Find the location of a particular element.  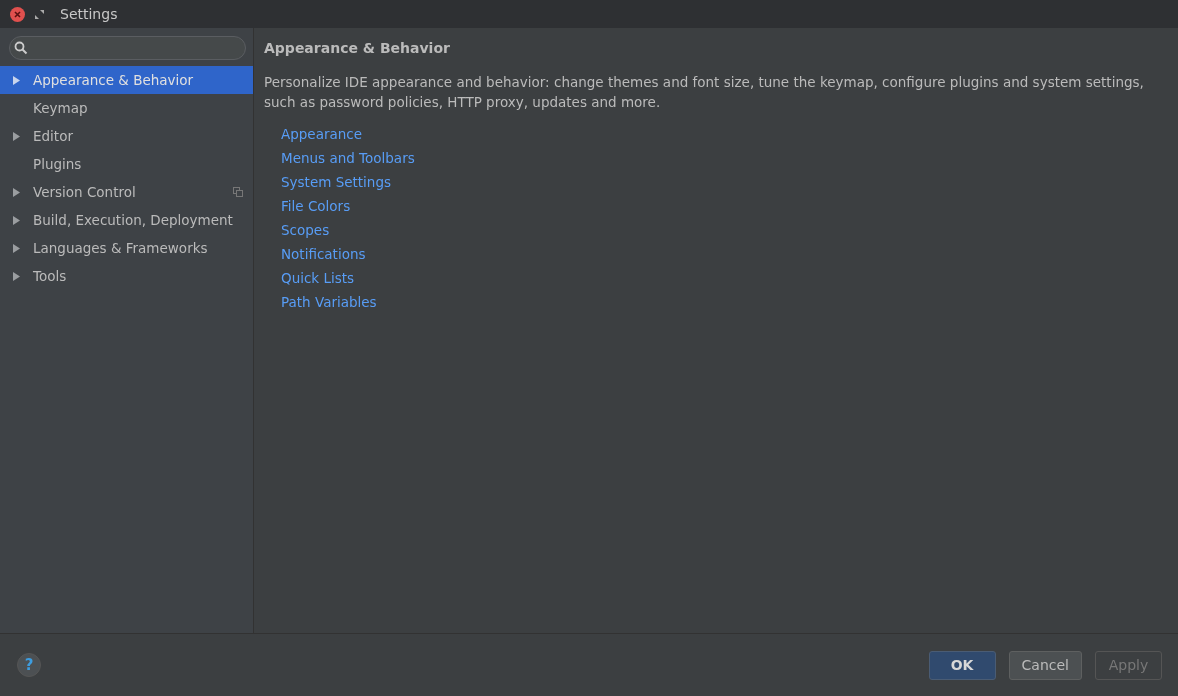

settings-link: System Settings is located at coordinates (336, 182).